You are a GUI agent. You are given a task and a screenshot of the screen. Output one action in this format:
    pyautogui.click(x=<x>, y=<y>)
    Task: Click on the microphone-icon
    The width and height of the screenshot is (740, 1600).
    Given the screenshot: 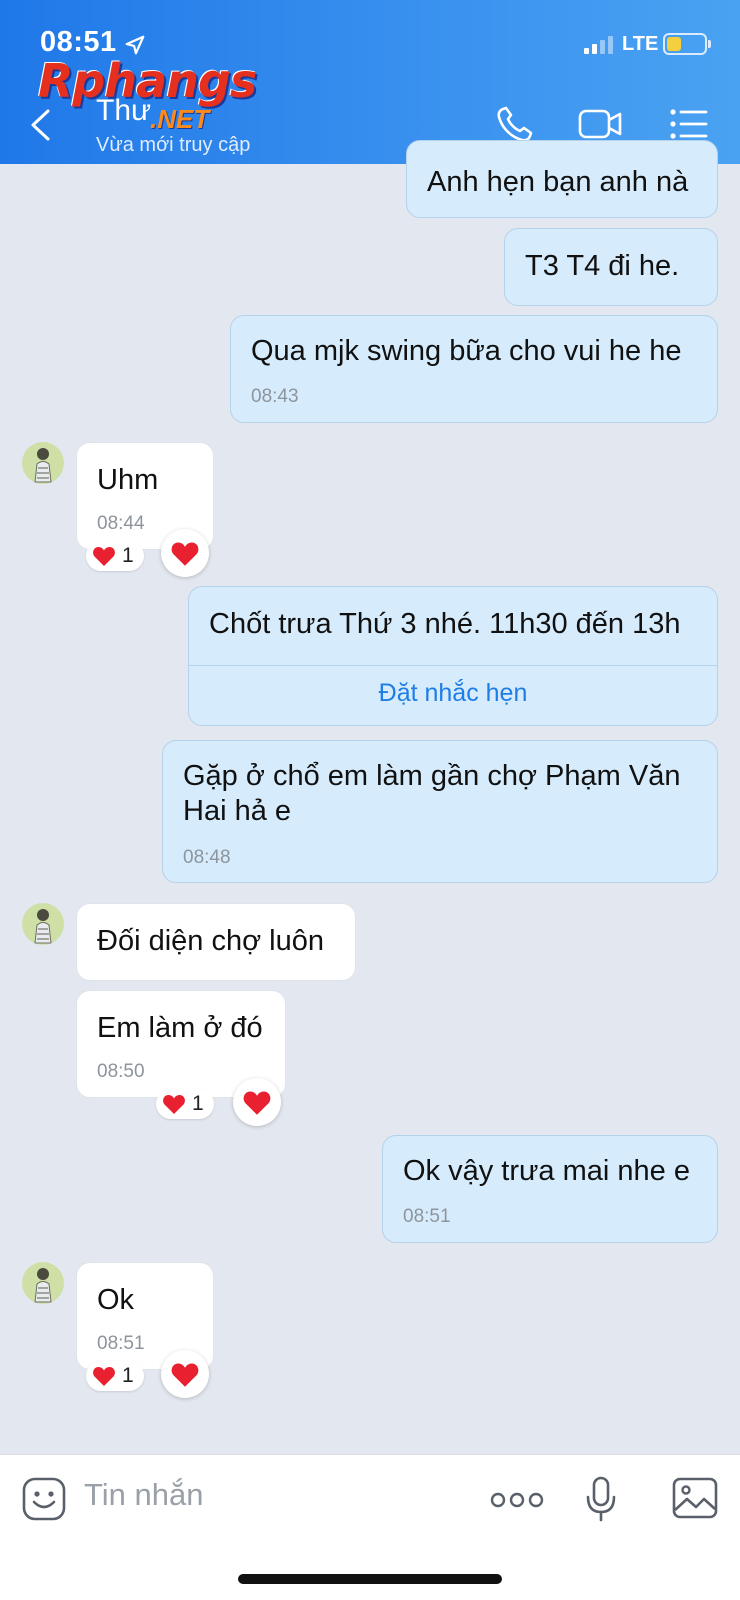 What is the action you would take?
    pyautogui.click(x=601, y=1499)
    